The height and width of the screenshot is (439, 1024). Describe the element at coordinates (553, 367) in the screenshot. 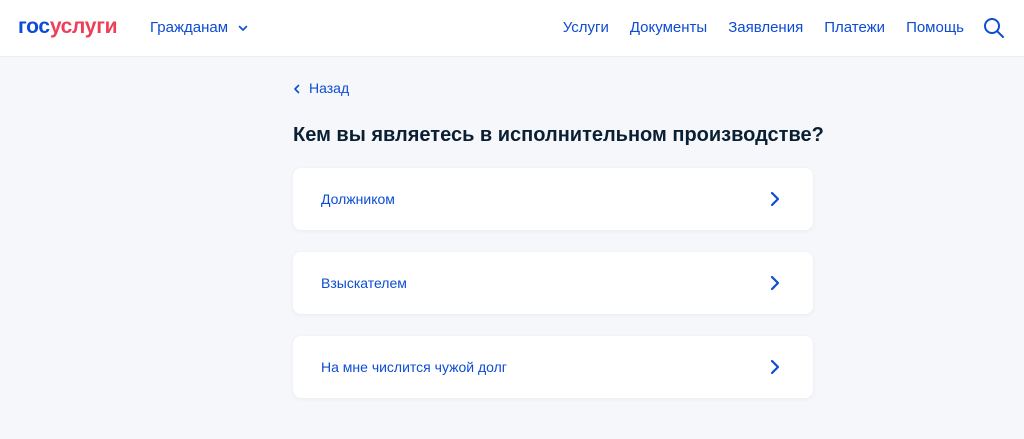

I see `option-someone-elses-debt: На мне числится чужой долг` at that location.